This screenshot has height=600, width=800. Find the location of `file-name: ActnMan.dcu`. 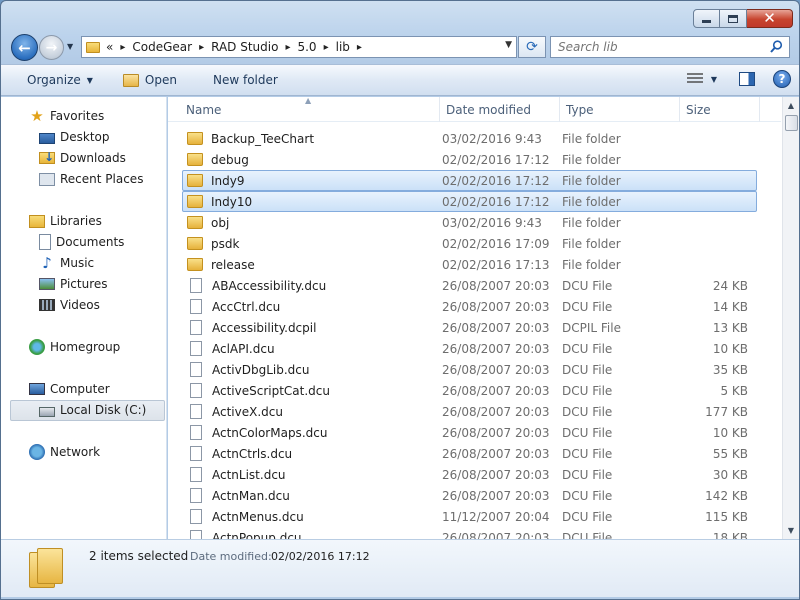

file-name: ActnMan.dcu is located at coordinates (251, 495).